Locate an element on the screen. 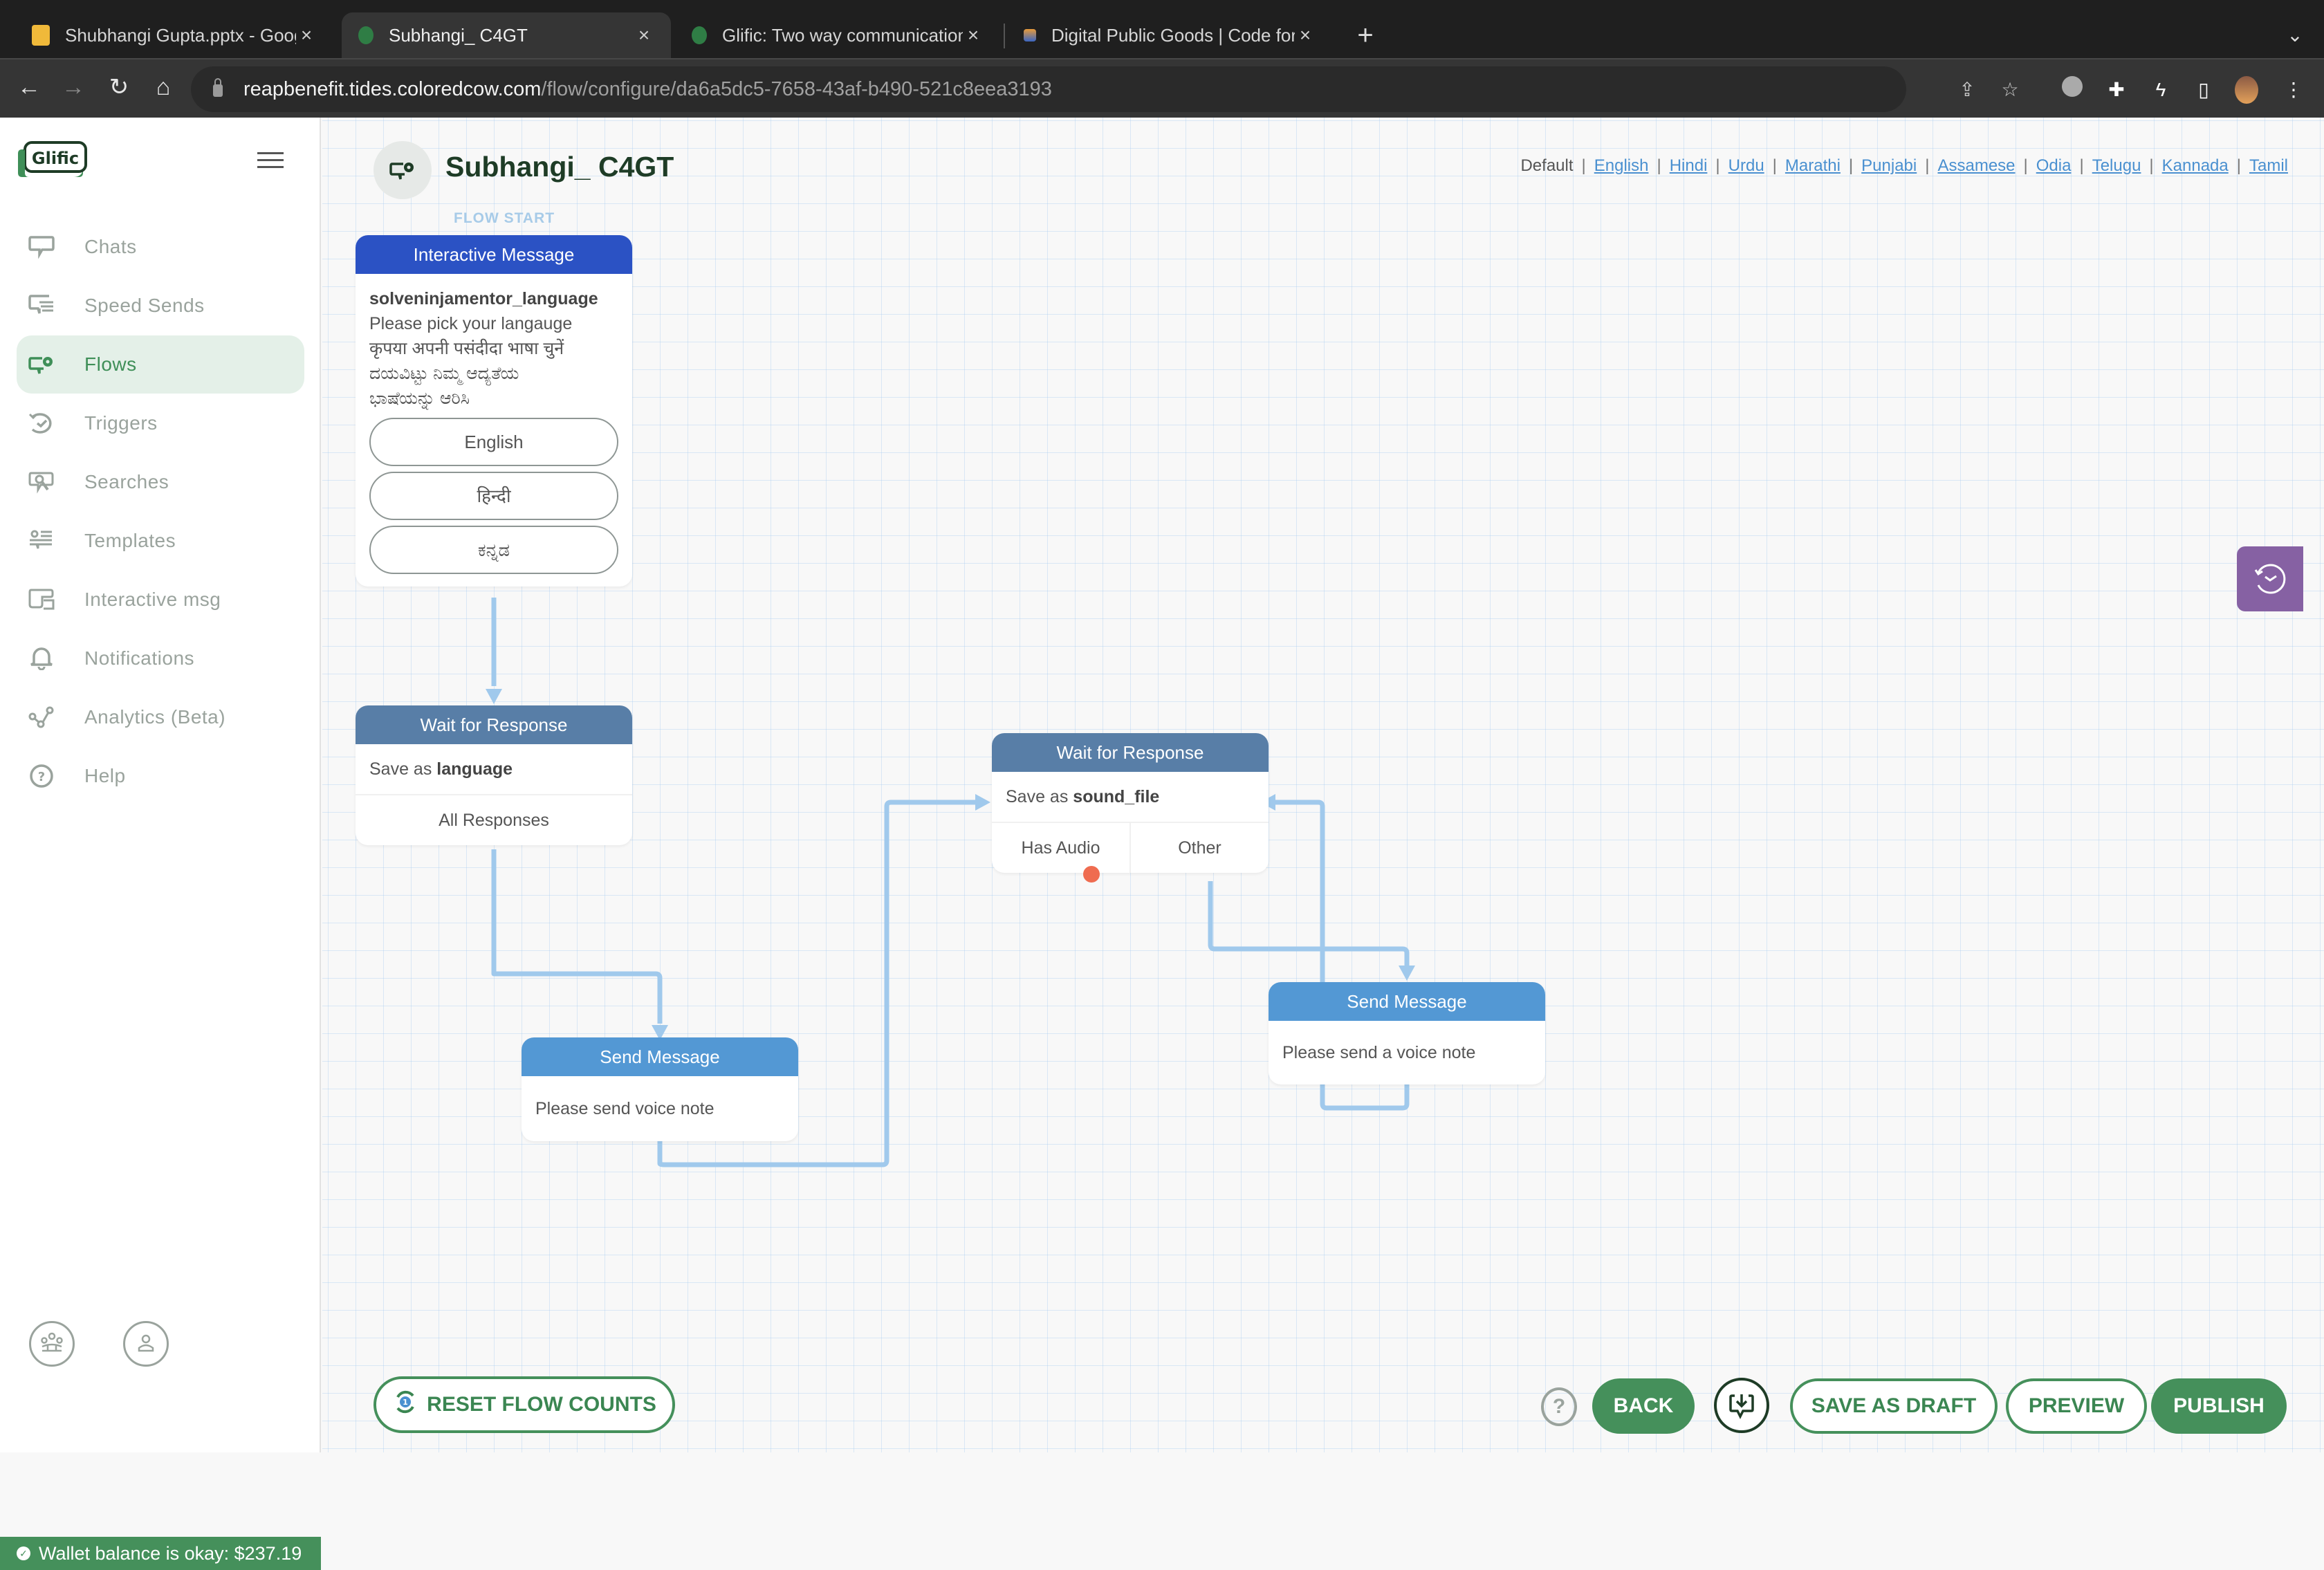  message-line: ದಯವಿಟ್ಟು ನಿಮ್ಮ ಆದ್ಯತೆಯ is located at coordinates (444, 373).